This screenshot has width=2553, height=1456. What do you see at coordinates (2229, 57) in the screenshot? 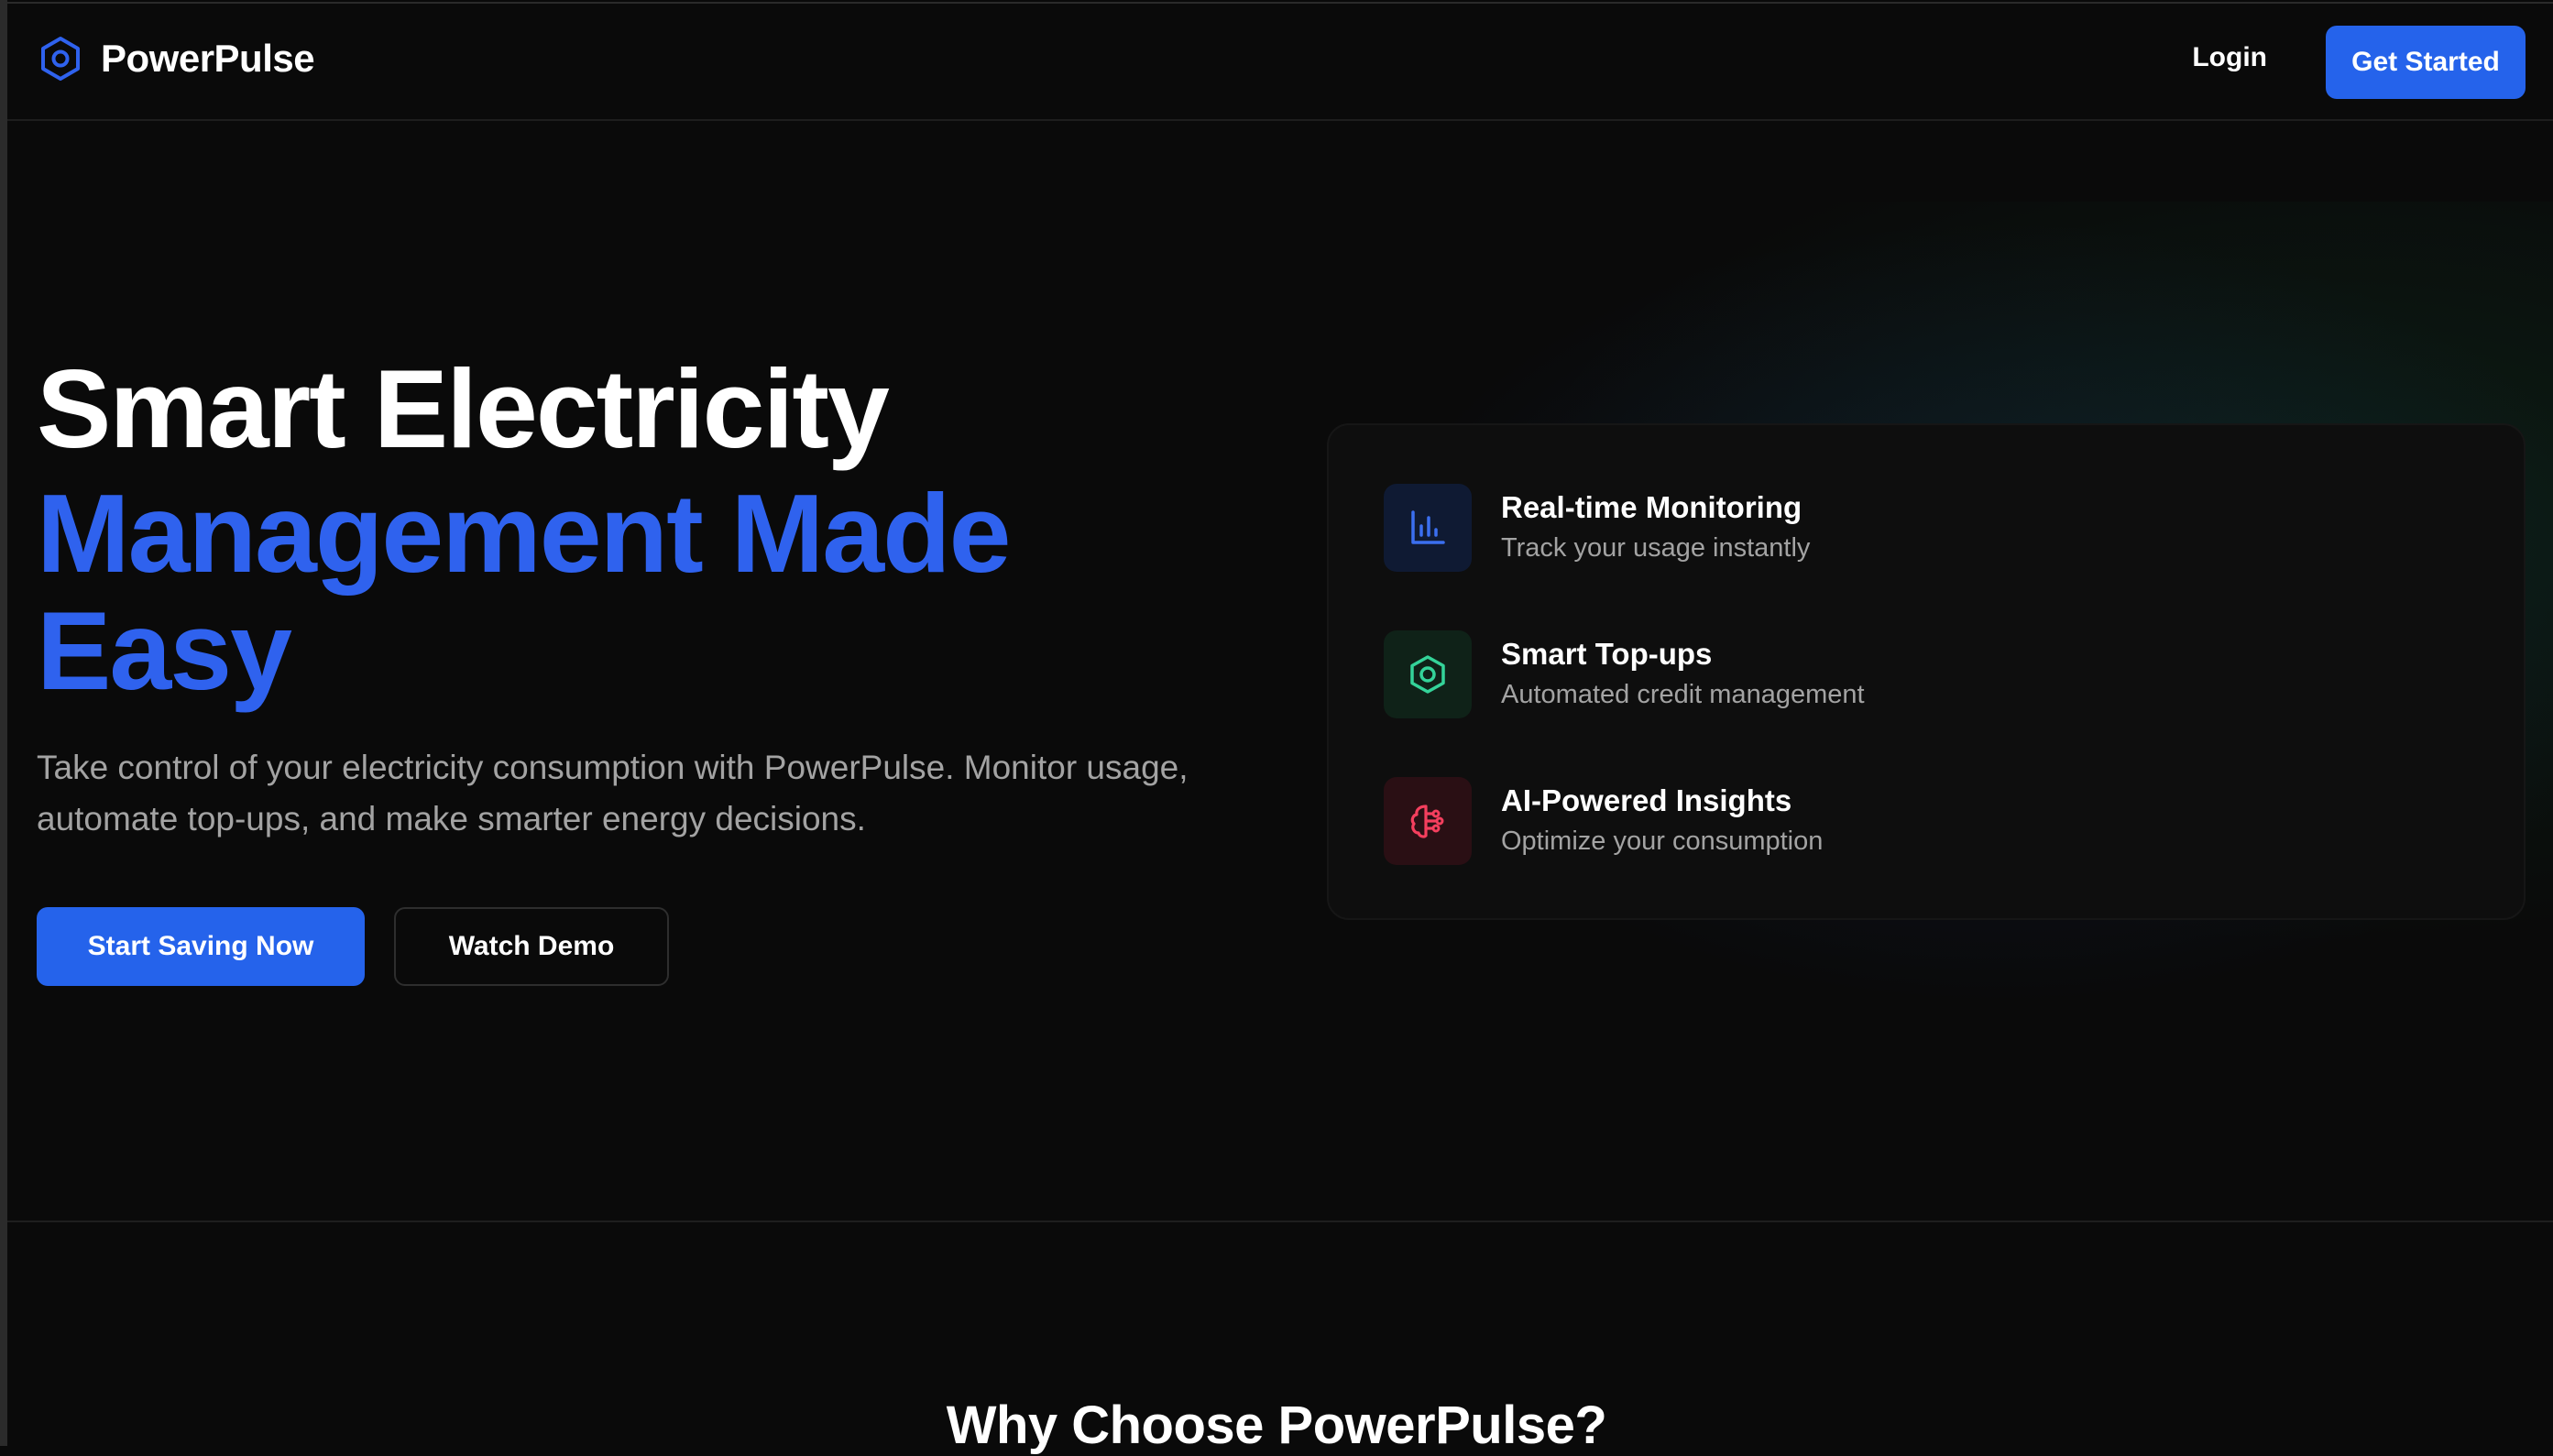
I see `login-link: Login` at bounding box center [2229, 57].